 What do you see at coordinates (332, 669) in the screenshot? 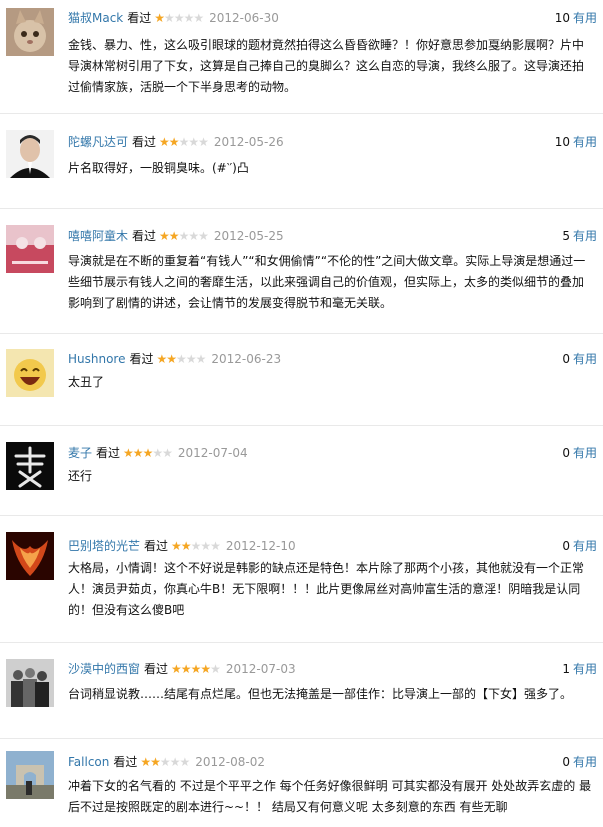
I see `review-header: 沙漠中的西窗 看过 ★★★★★ 2012-07-03 1 有用` at bounding box center [332, 669].